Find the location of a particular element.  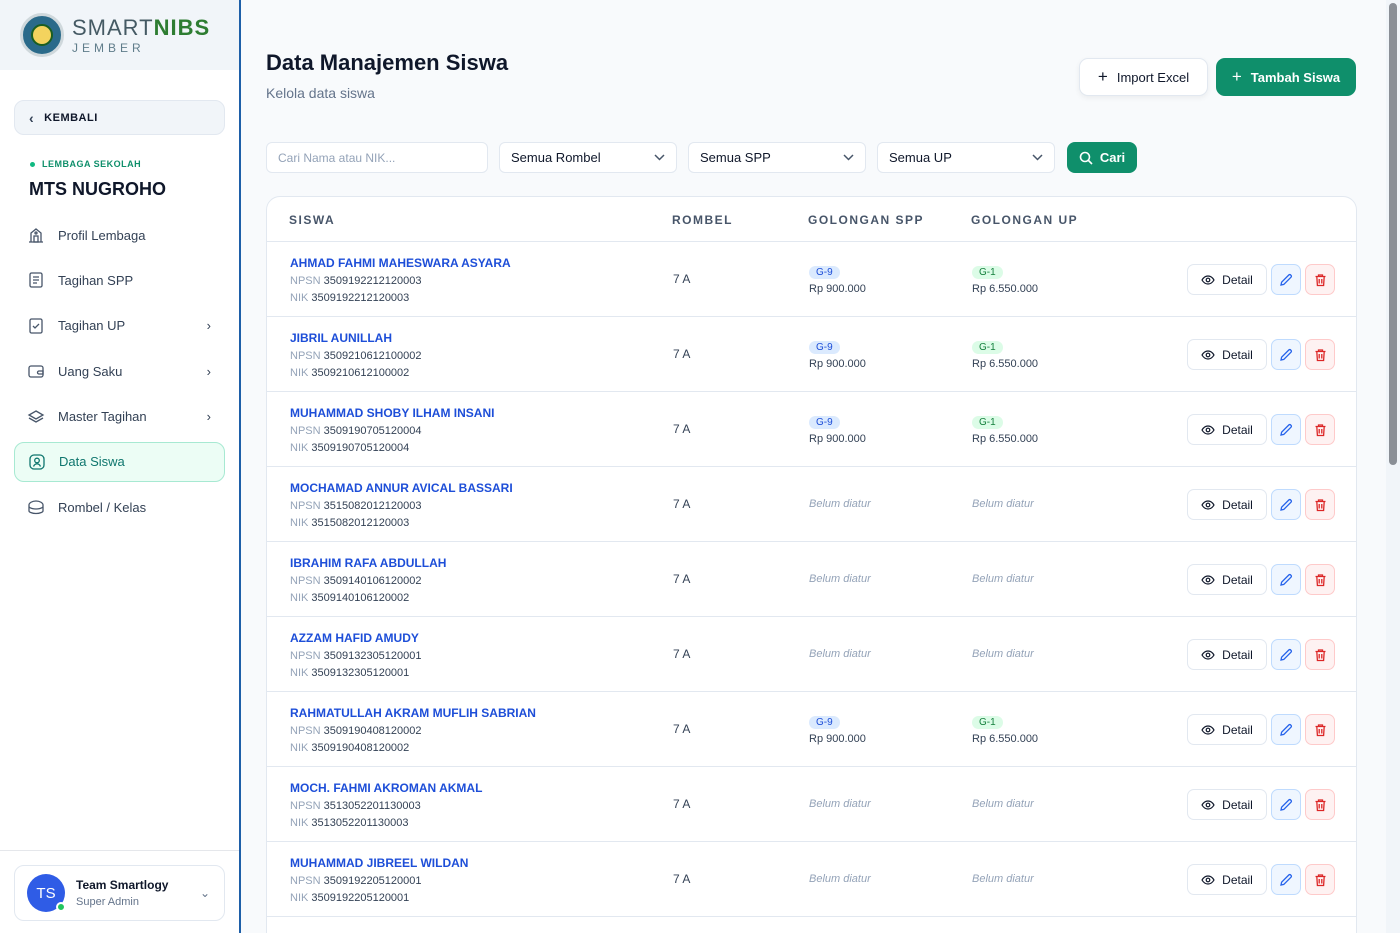

logo: SMARTNIBS JEMBER is located at coordinates (119, 35).